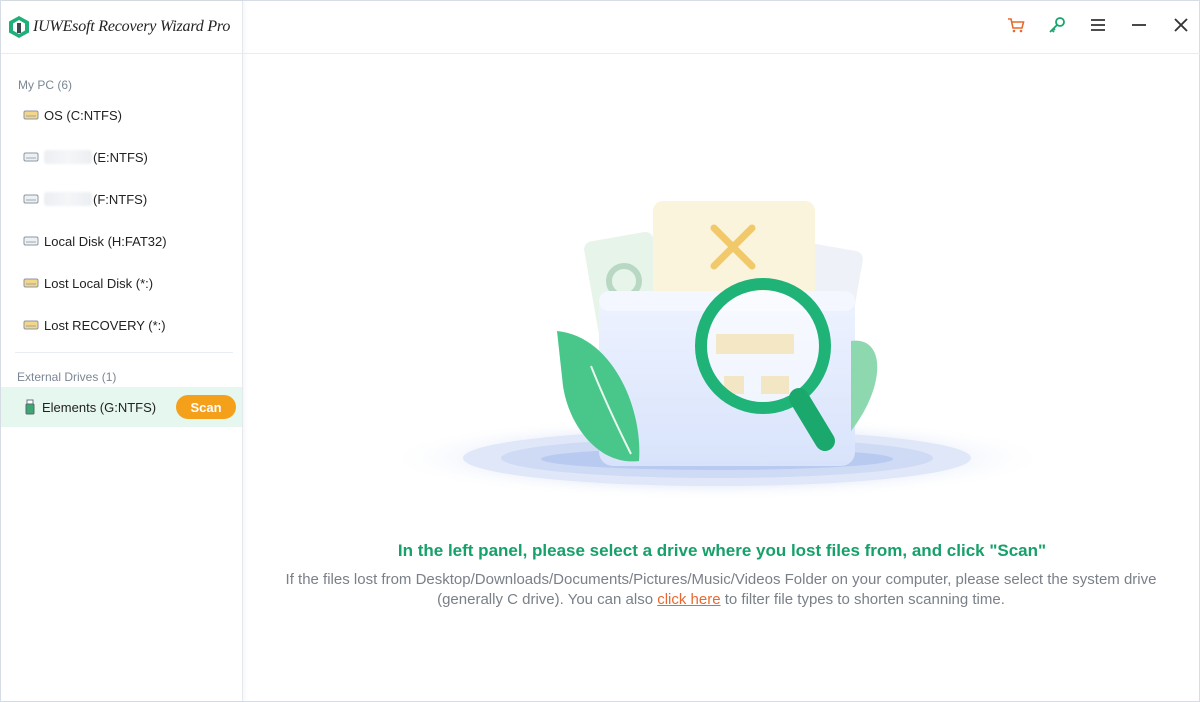  I want to click on drive-item-lost-local: Lost Local Disk (*:), so click(121, 283).